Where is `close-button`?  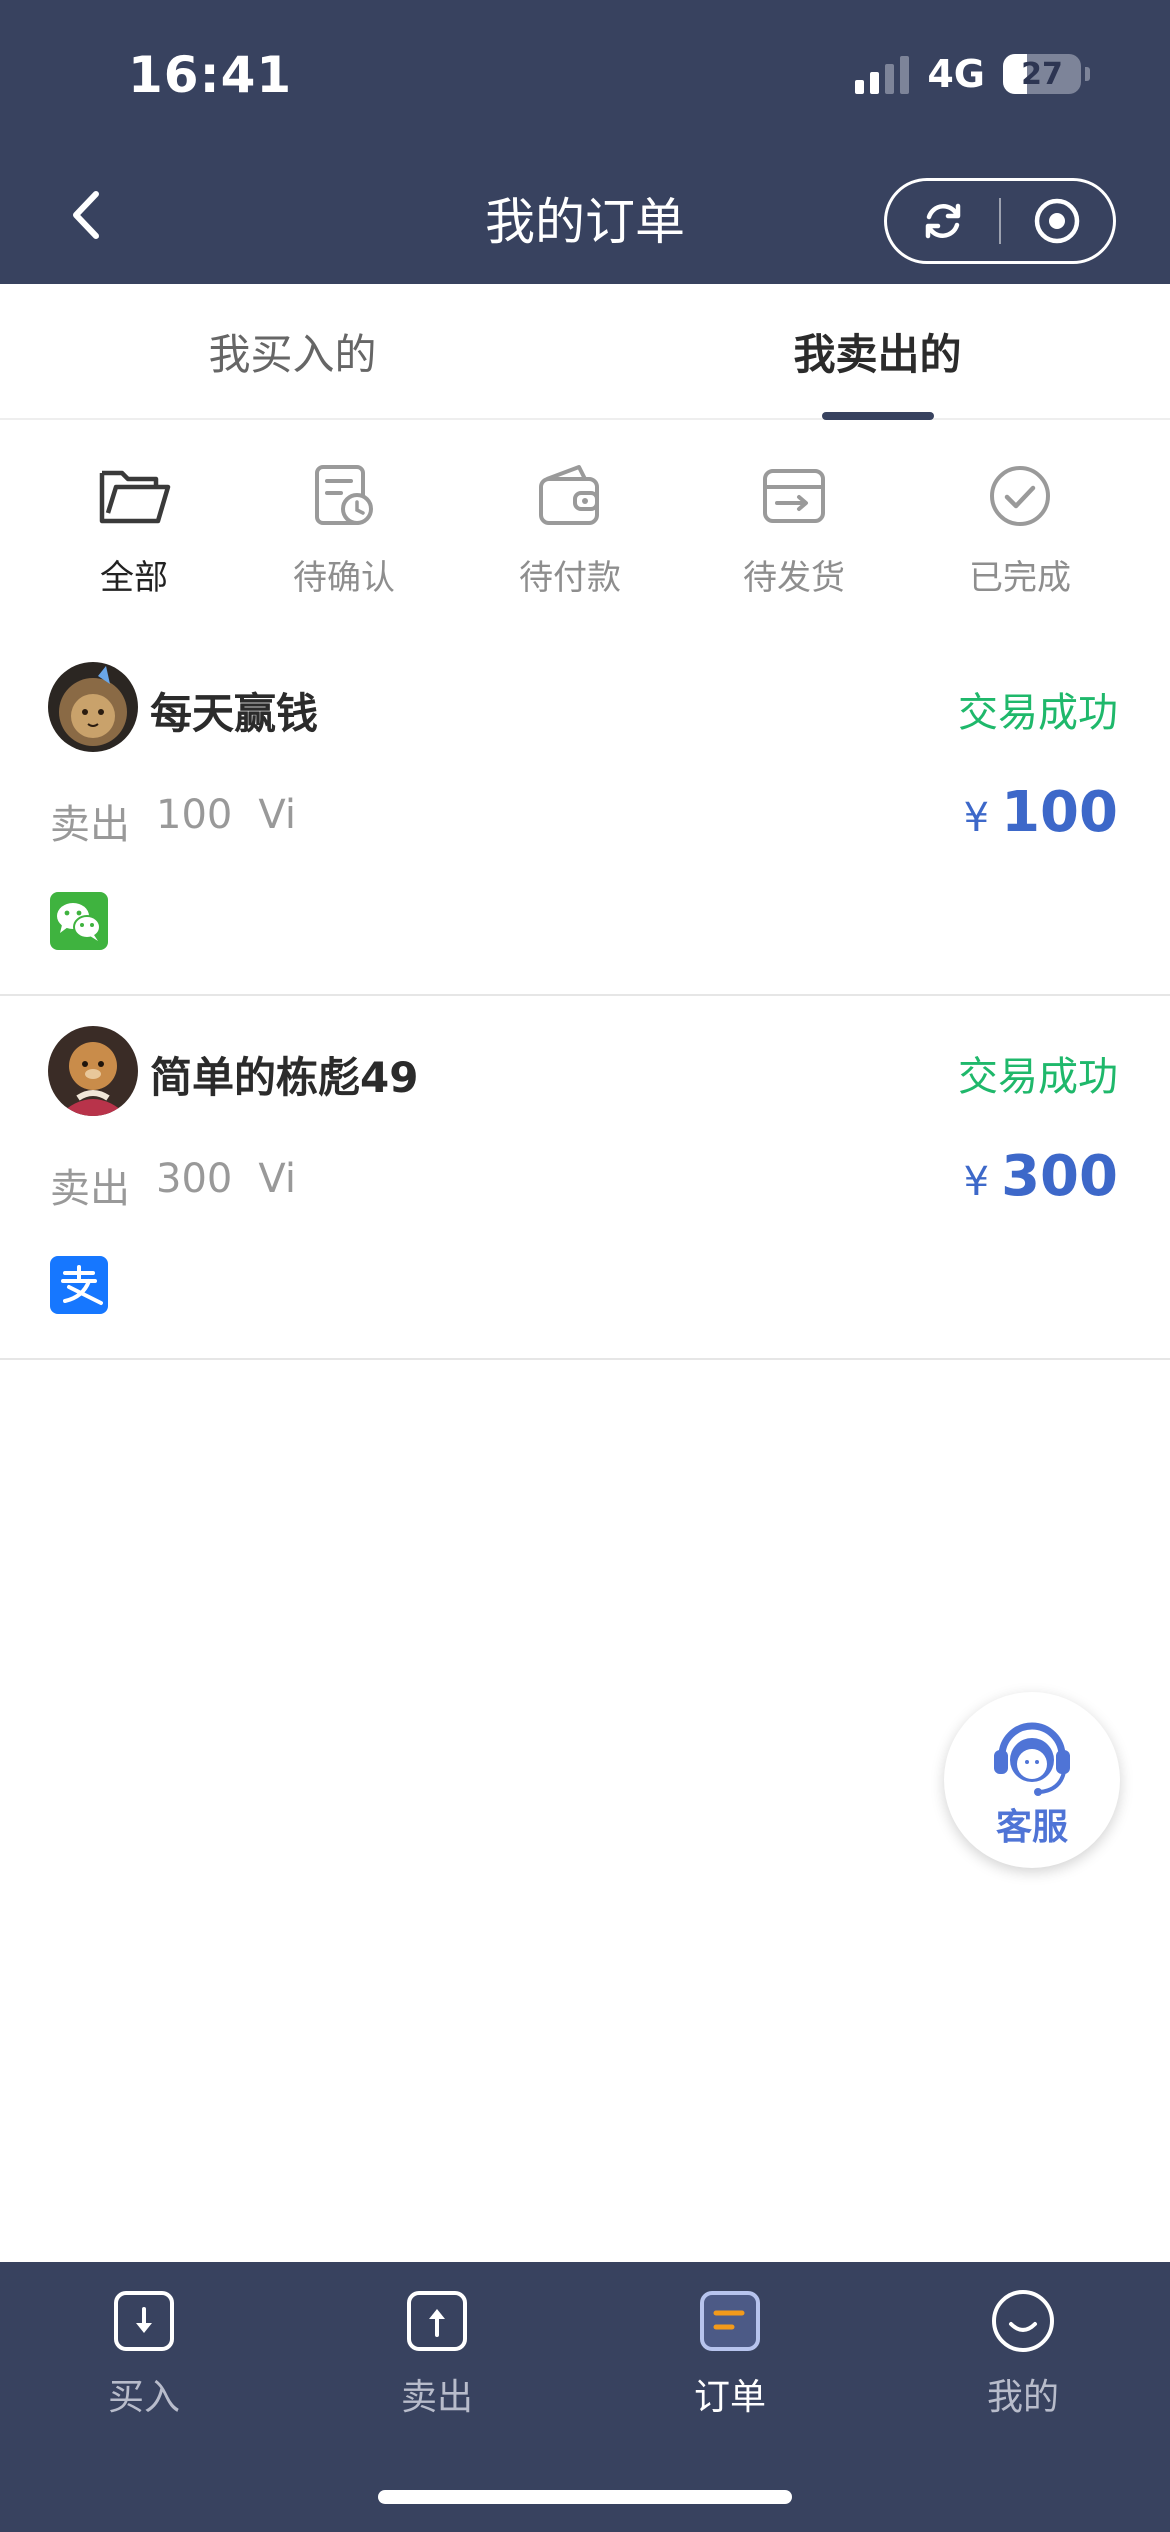
close-button is located at coordinates (1057, 221).